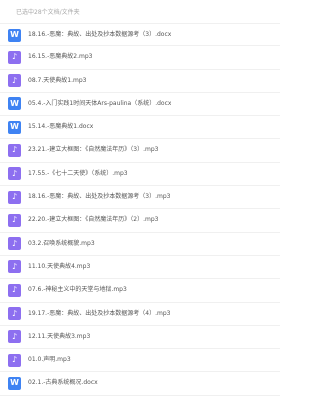 The width and height of the screenshot is (320, 400). I want to click on file-row: ♪ 17.55.-《七十二天使》（系统）.mp3, so click(140, 175).